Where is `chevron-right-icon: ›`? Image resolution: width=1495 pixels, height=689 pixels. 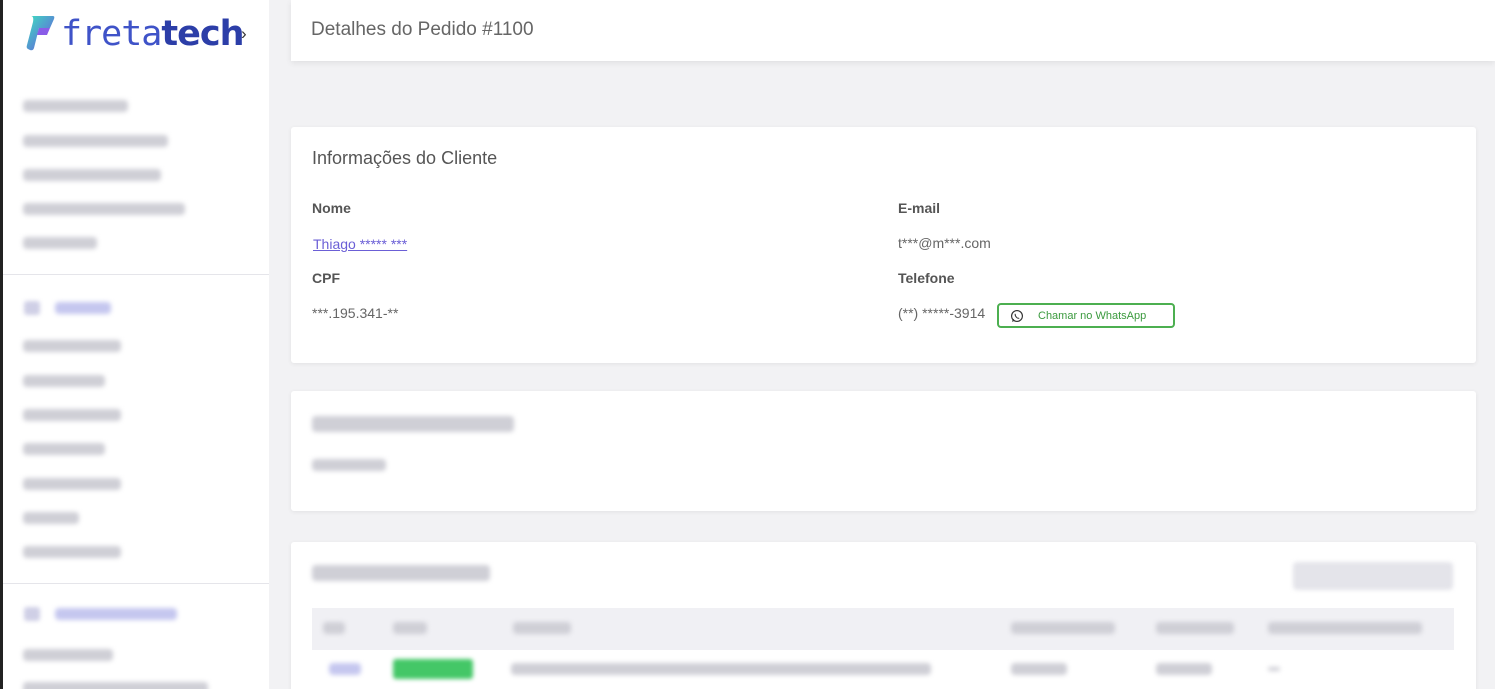 chevron-right-icon: › is located at coordinates (244, 34).